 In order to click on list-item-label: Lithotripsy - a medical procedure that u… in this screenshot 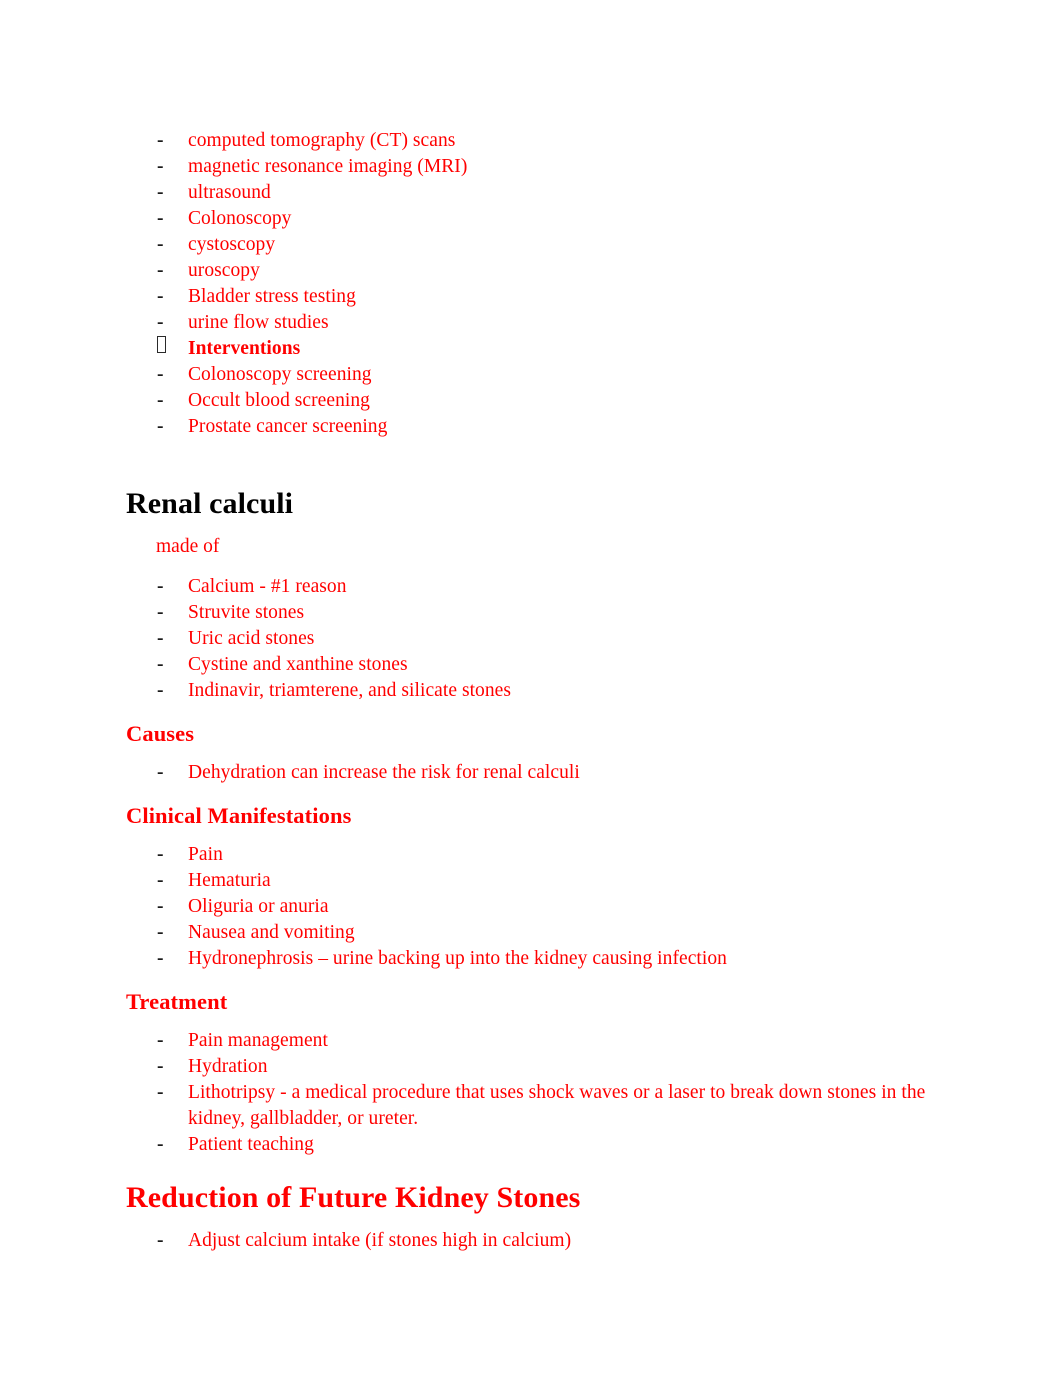, I will do `click(557, 1105)`.